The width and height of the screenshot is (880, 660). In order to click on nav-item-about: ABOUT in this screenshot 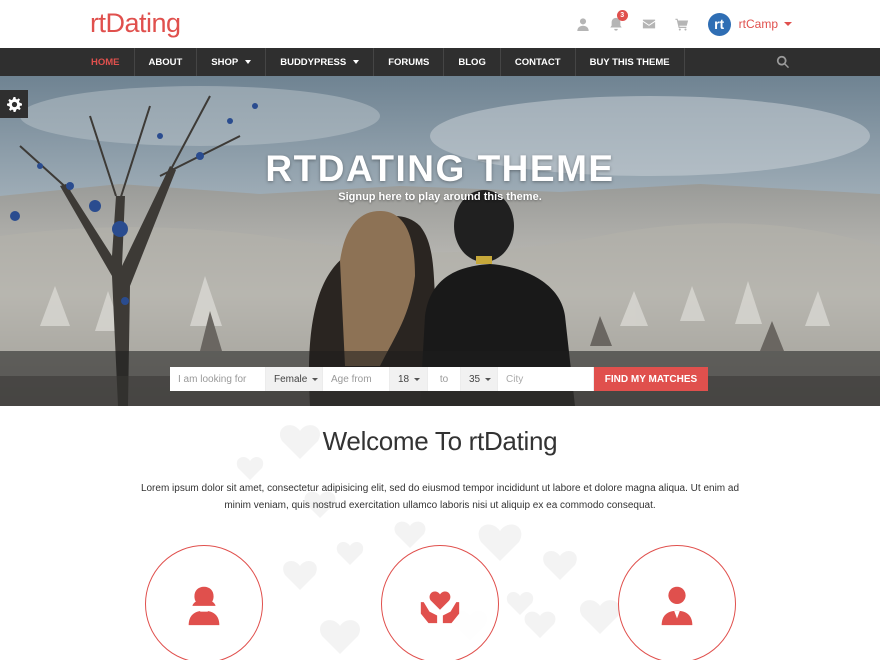, I will do `click(166, 62)`.